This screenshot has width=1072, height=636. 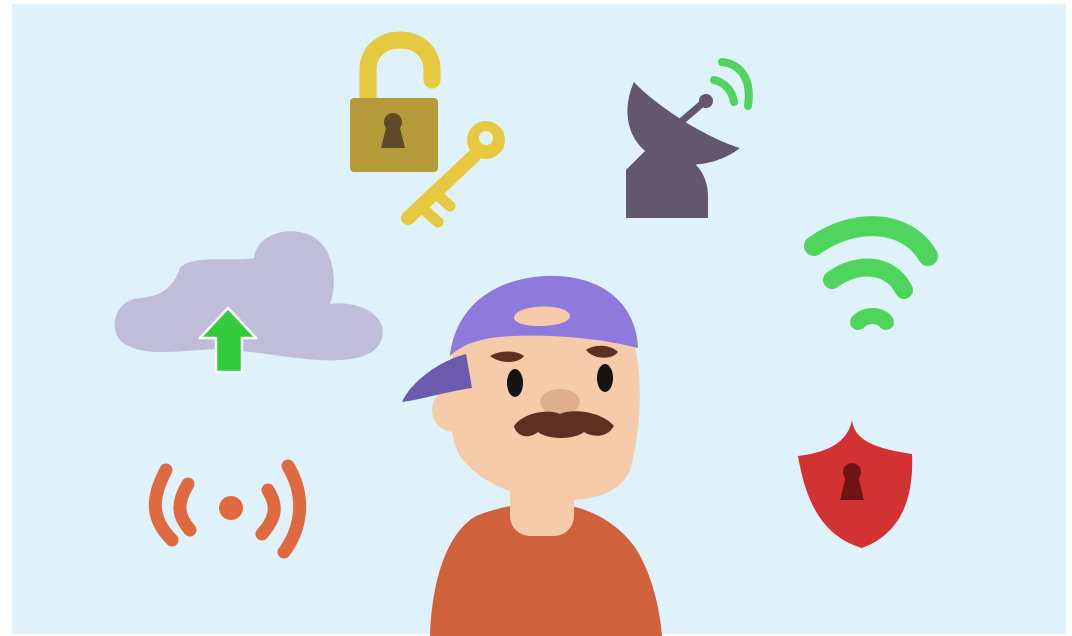 I want to click on ear, so click(x=454, y=410).